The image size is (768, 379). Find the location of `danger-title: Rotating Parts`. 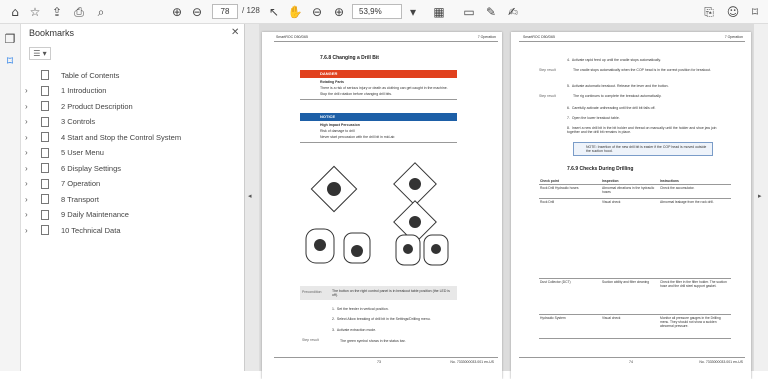

danger-title: Rotating Parts is located at coordinates (332, 82).